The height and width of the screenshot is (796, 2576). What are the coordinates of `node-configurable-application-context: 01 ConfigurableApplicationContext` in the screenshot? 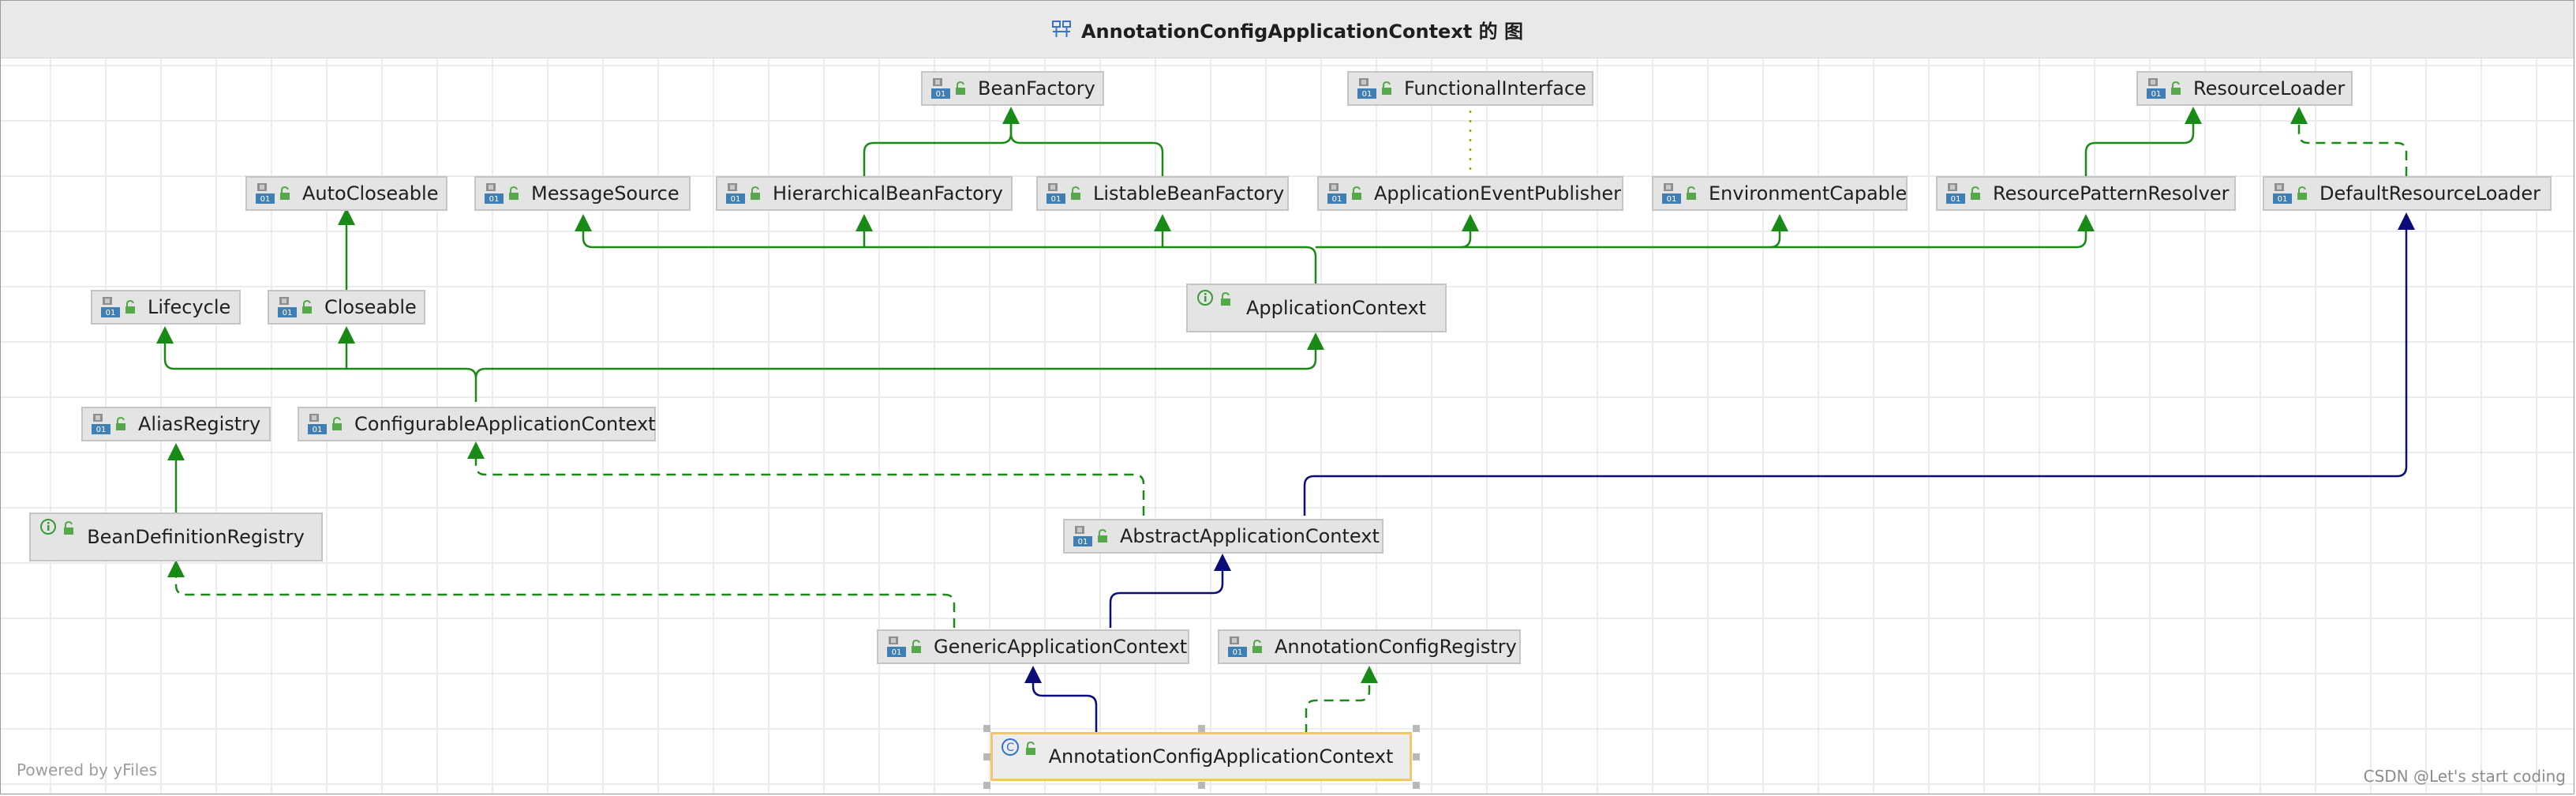 It's located at (477, 424).